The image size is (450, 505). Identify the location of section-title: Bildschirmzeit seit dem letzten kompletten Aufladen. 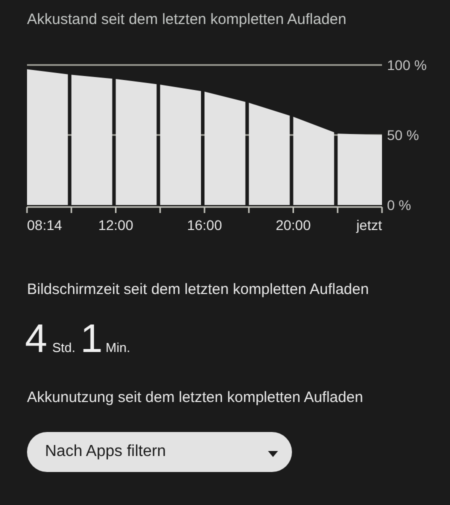
(198, 290).